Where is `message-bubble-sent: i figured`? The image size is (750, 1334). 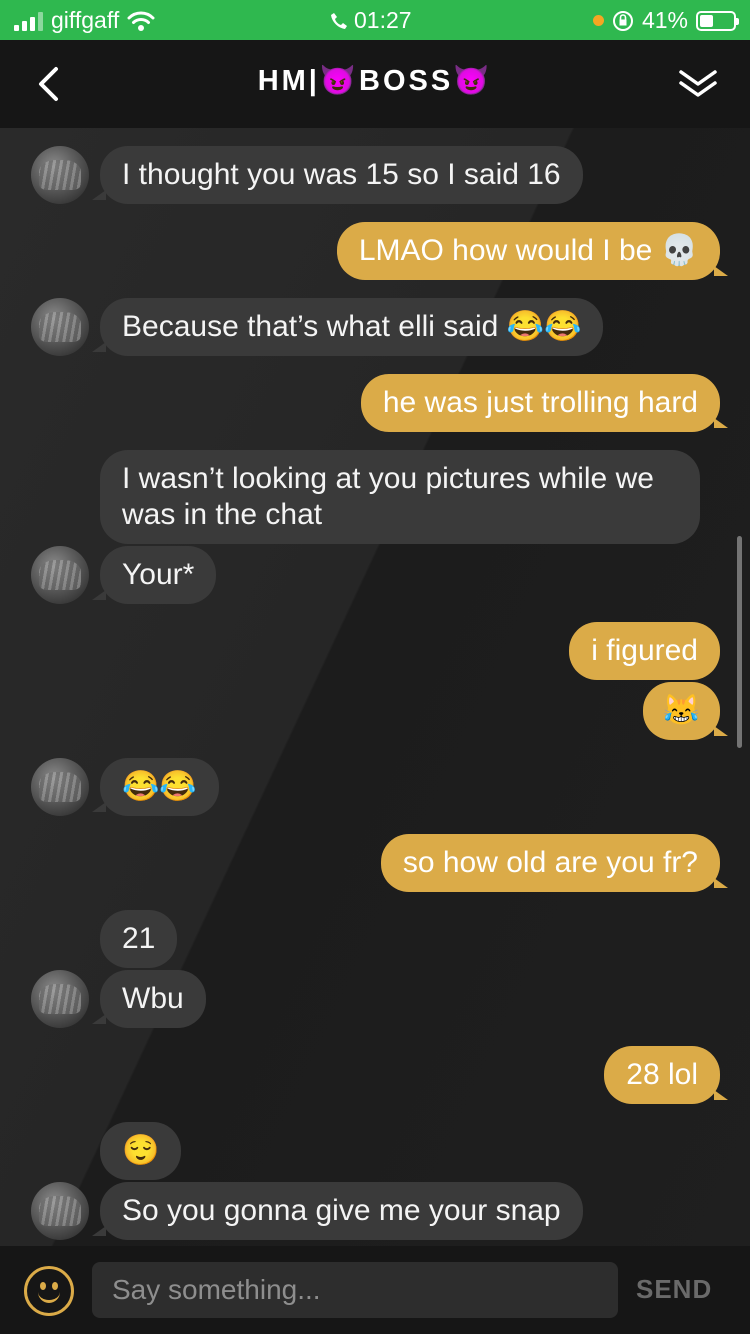
message-bubble-sent: i figured is located at coordinates (644, 651).